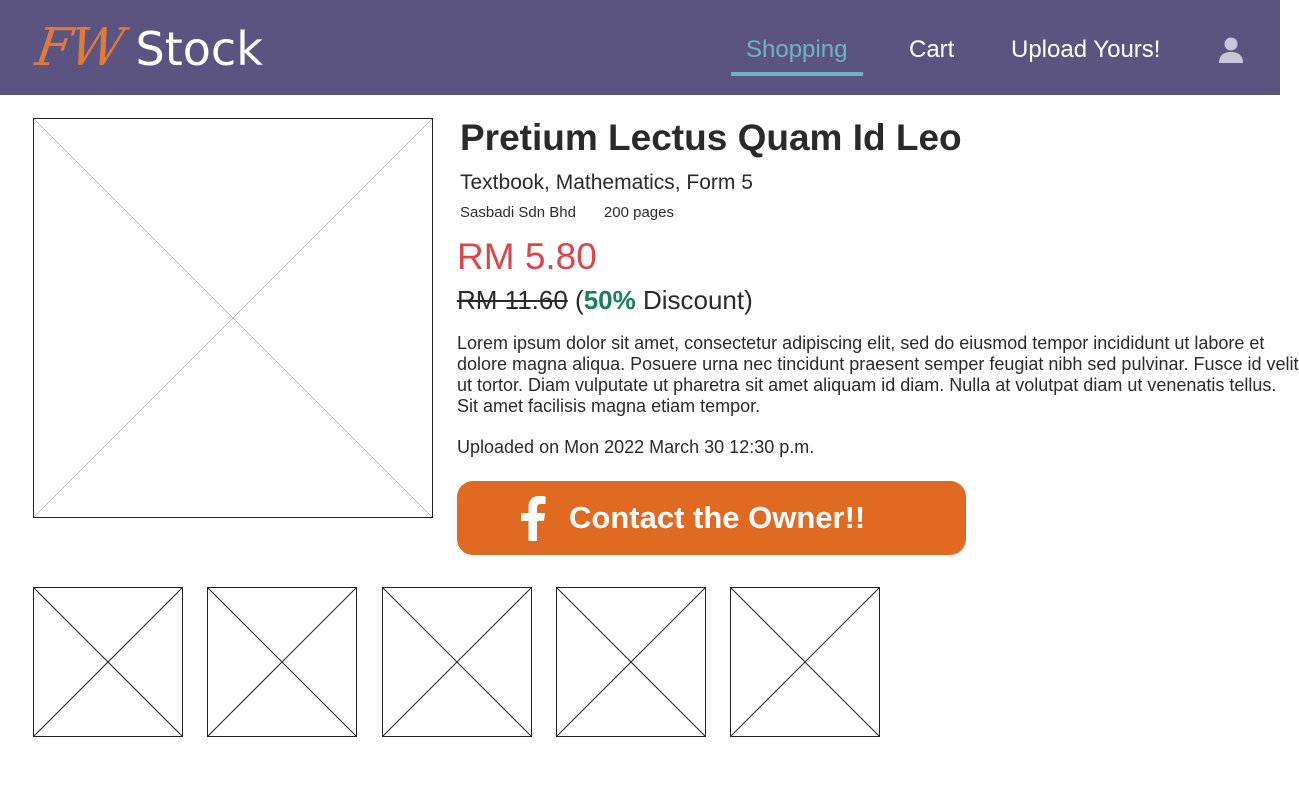  I want to click on user-icon, so click(1231, 50).